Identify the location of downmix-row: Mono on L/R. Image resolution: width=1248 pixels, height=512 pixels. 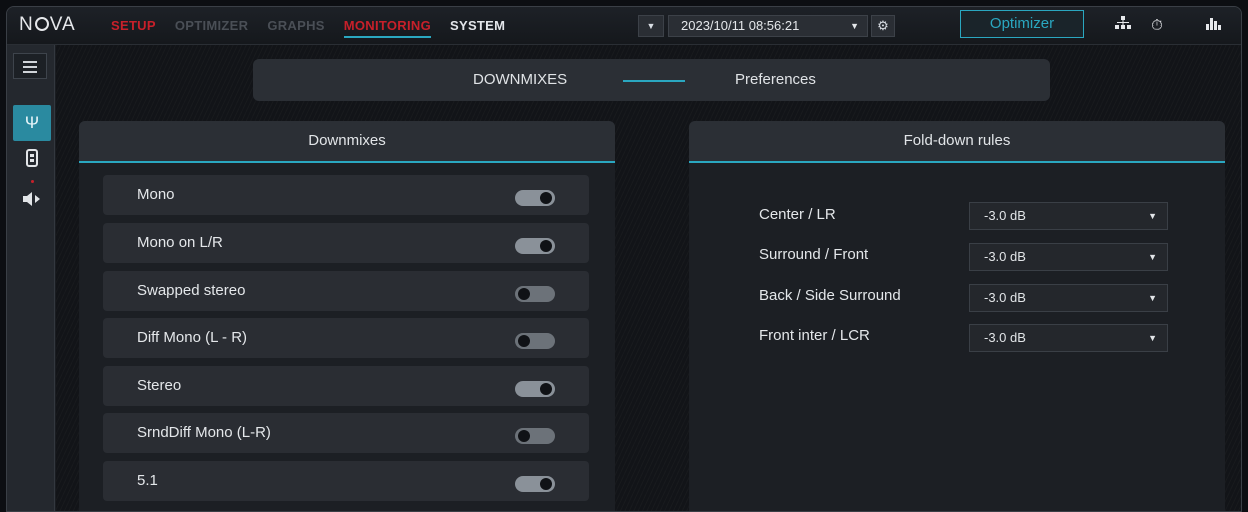
(346, 243).